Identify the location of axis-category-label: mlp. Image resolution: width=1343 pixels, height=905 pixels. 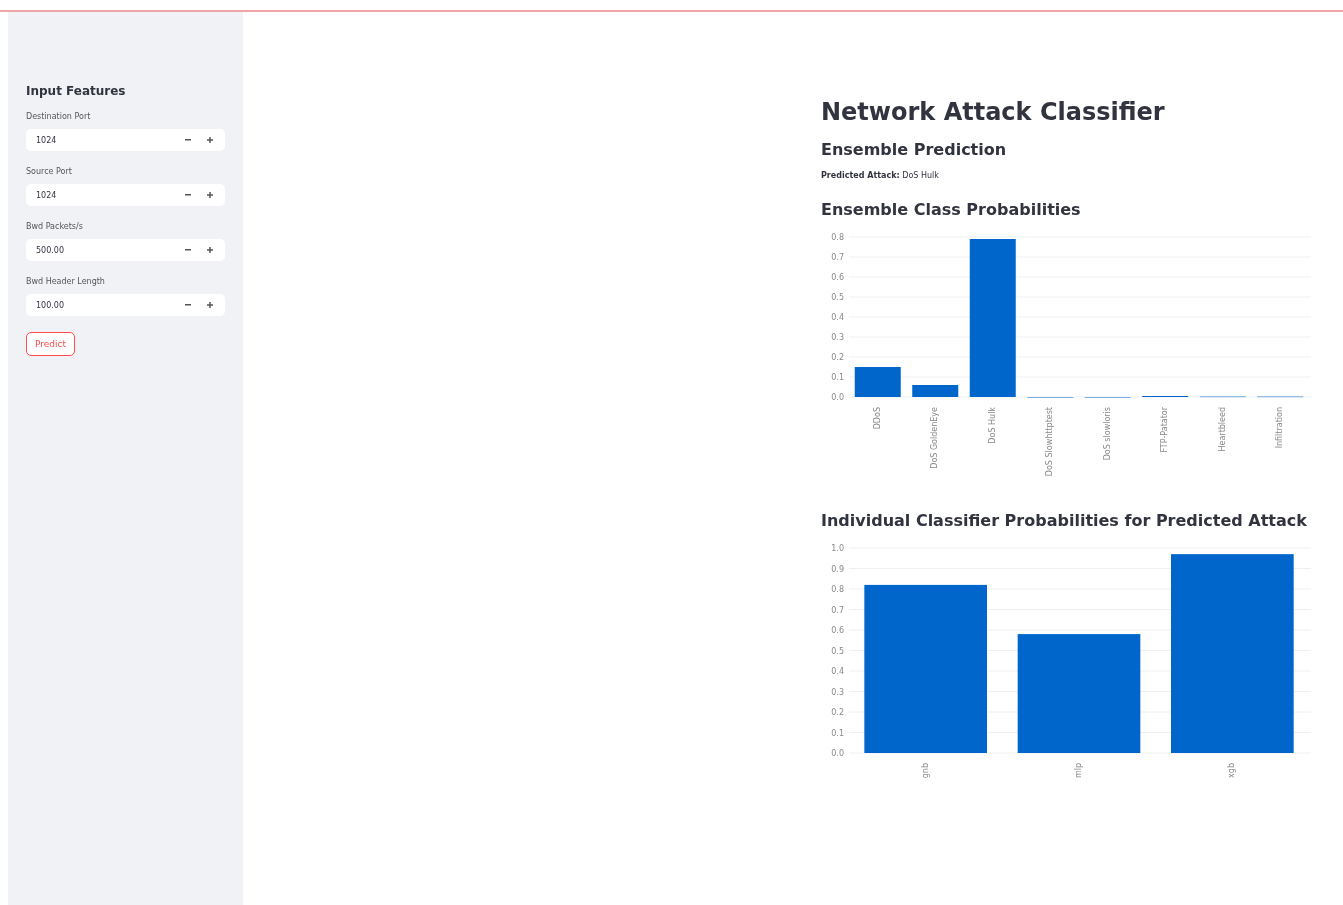
(1078, 771).